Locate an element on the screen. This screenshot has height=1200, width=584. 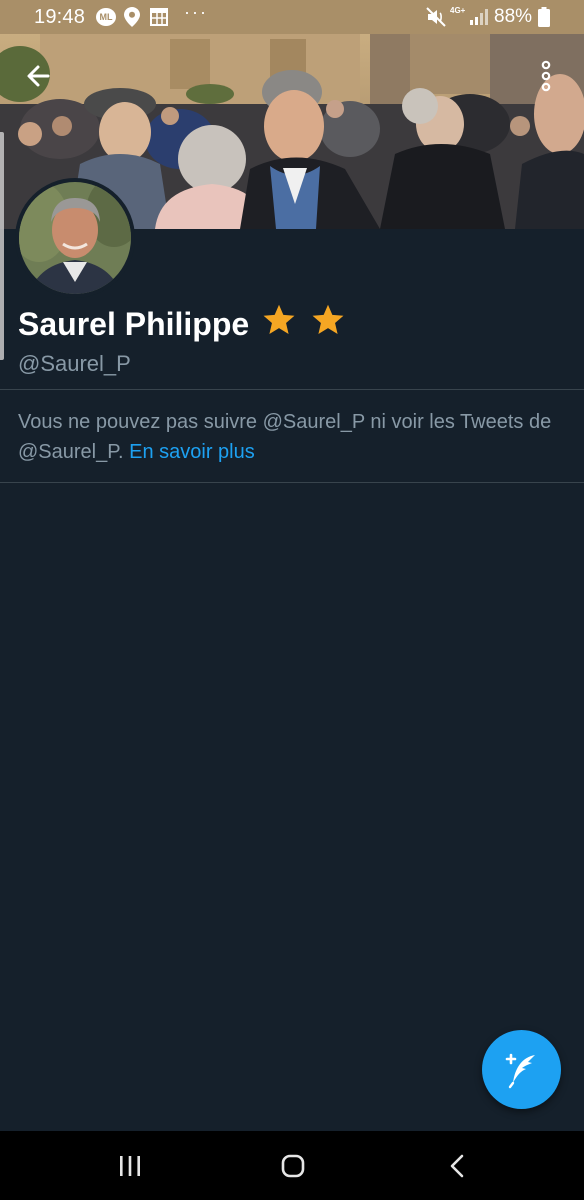
calendar-icon is located at coordinates (159, 20).